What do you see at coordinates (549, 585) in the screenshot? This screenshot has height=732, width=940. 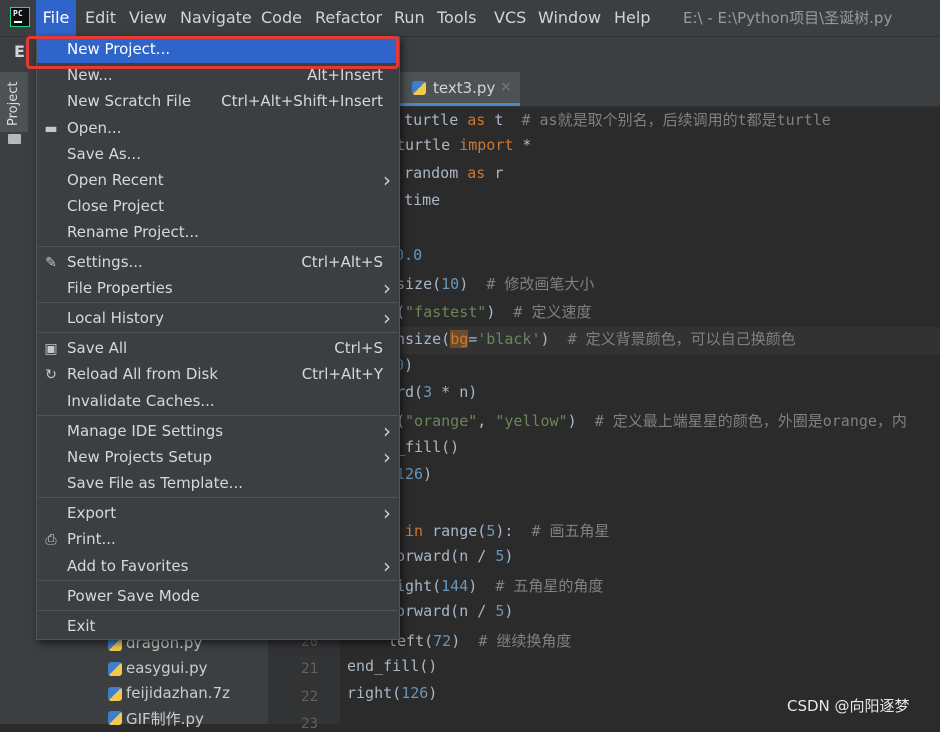 I see `code-token: # 五角星的角度` at bounding box center [549, 585].